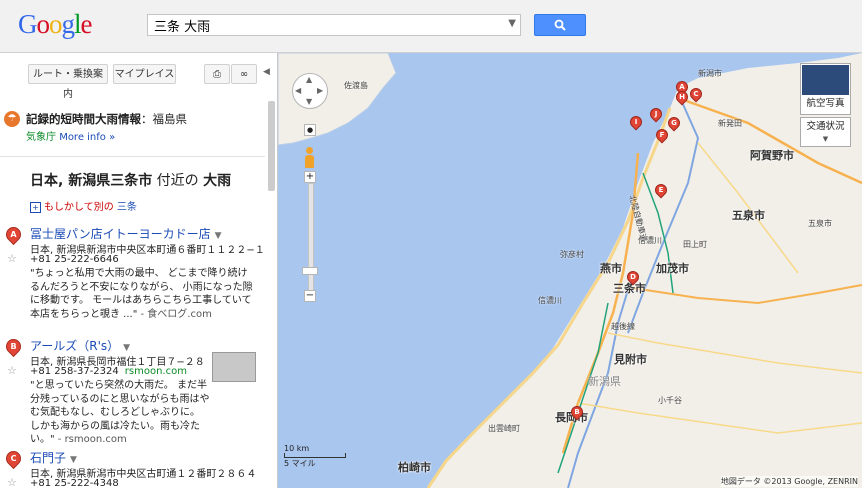  What do you see at coordinates (266, 72) in the screenshot?
I see `collapse-panel-icon: ◀` at bounding box center [266, 72].